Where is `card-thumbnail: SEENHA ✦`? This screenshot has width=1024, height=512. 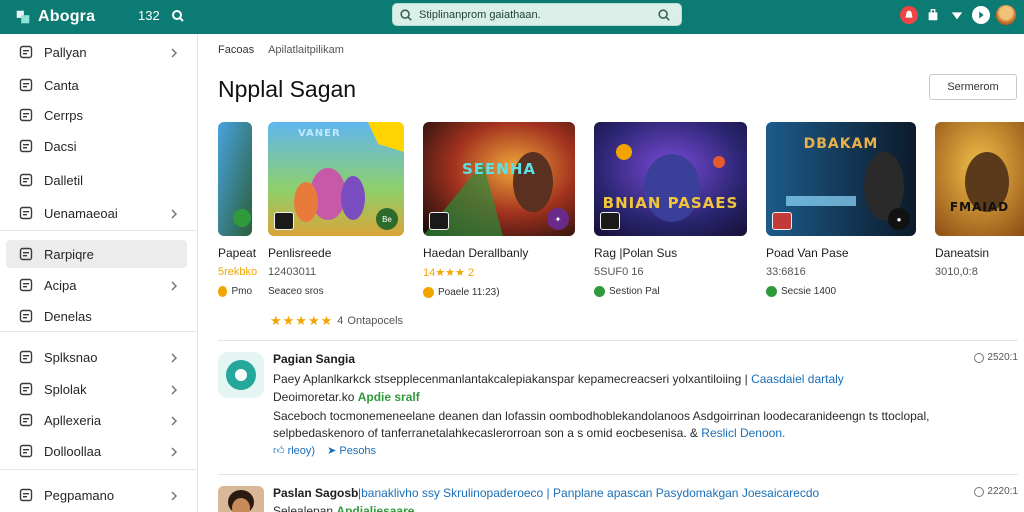
card-thumbnail: SEENHA ✦ is located at coordinates (499, 179).